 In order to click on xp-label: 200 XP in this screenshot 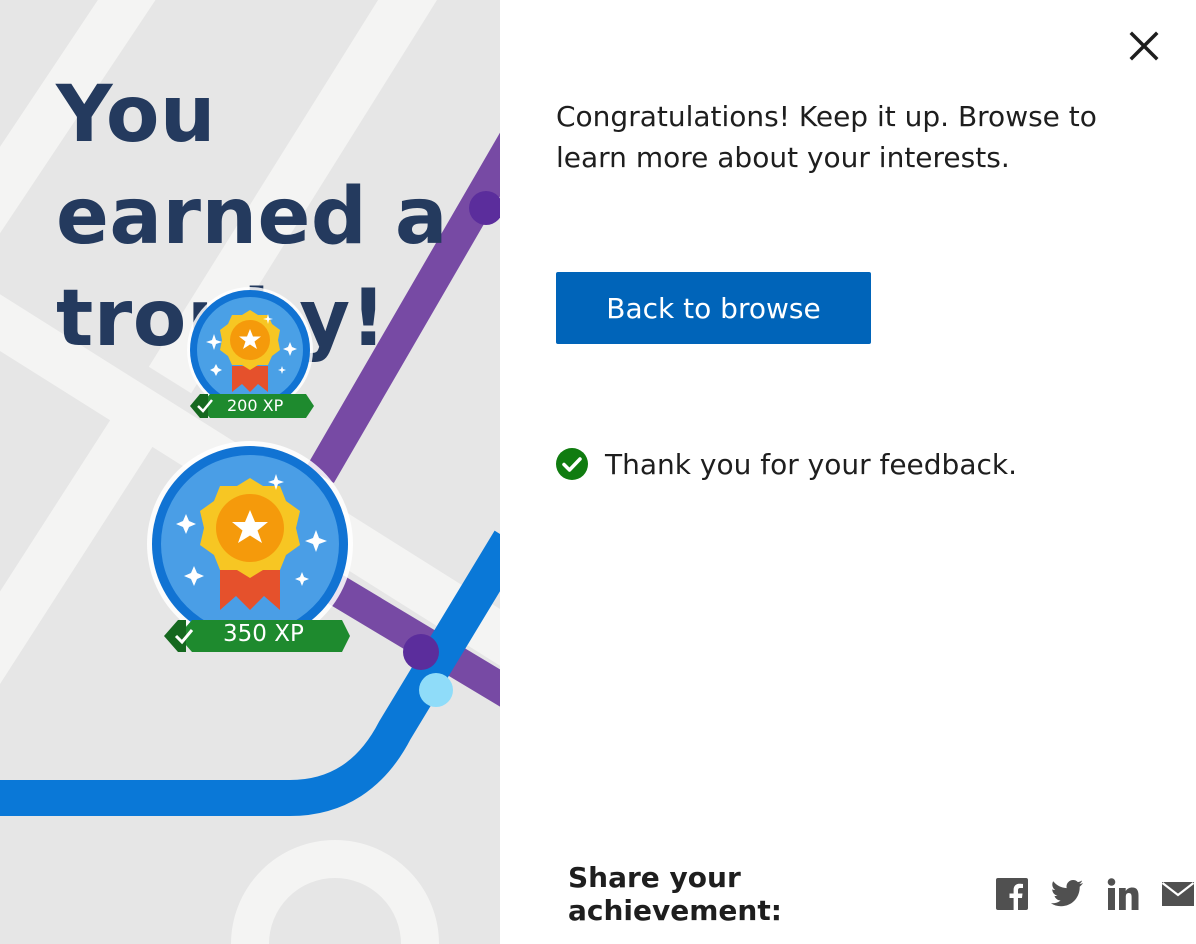, I will do `click(255, 405)`.